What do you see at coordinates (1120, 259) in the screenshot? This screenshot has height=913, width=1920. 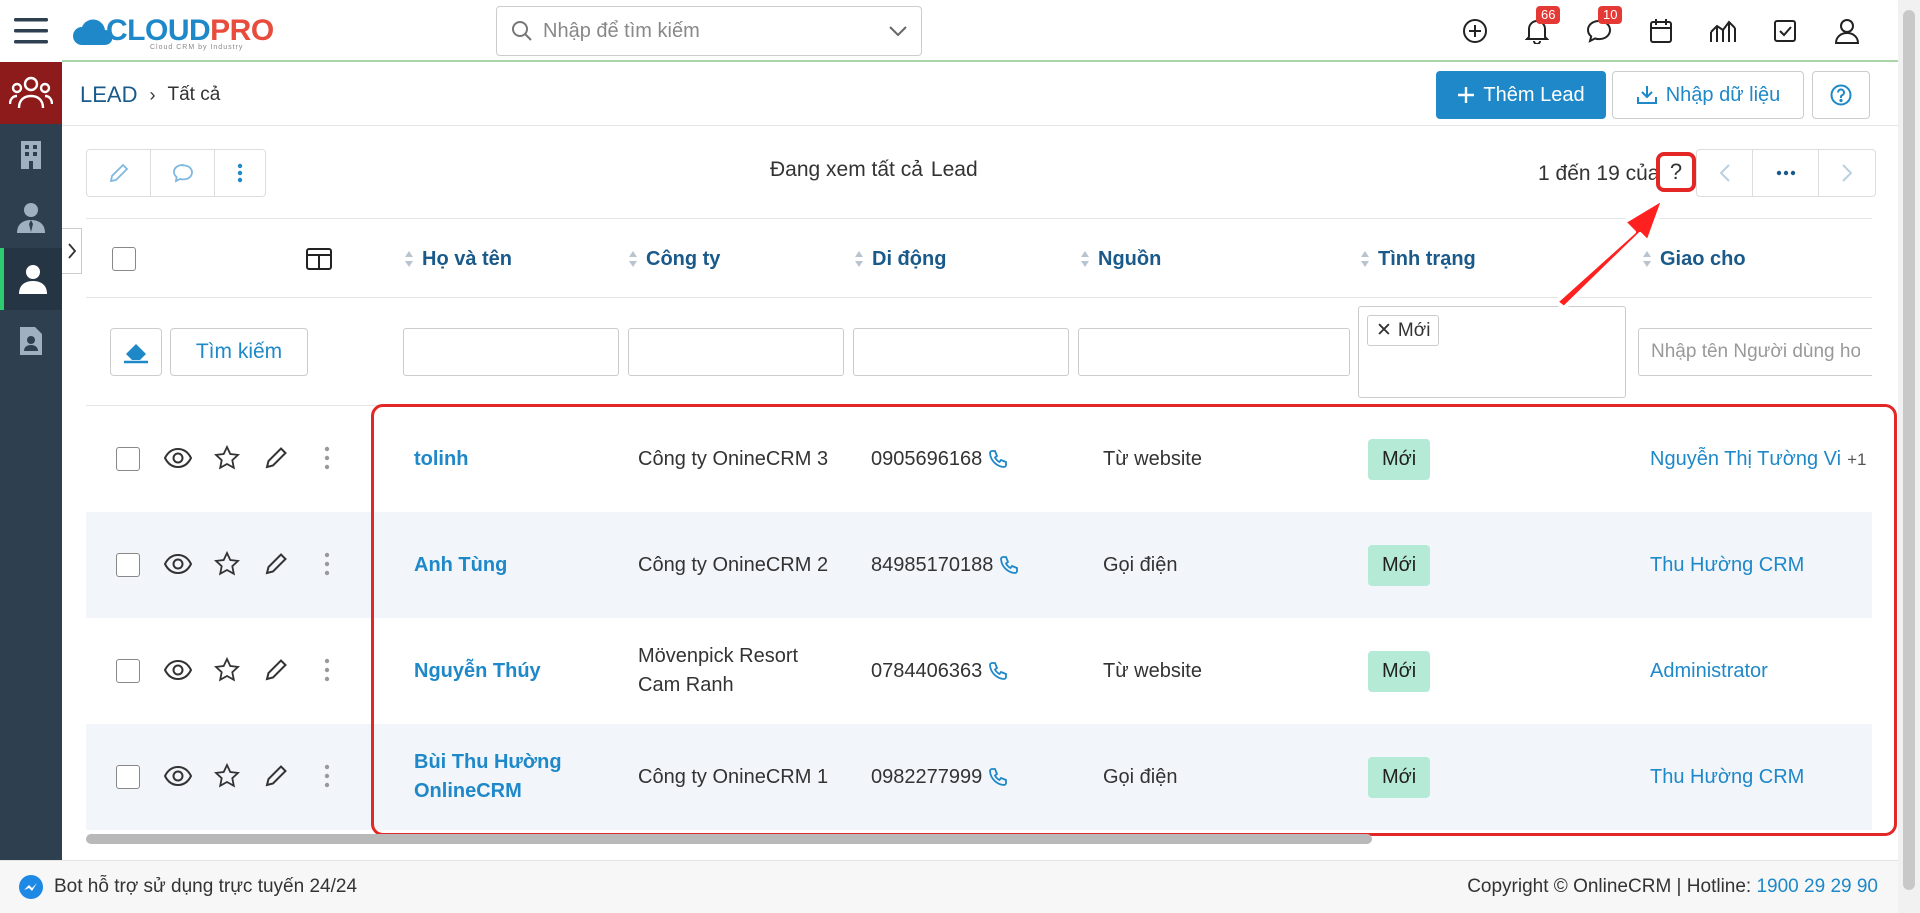 I see `column-header-source: Nguồn` at bounding box center [1120, 259].